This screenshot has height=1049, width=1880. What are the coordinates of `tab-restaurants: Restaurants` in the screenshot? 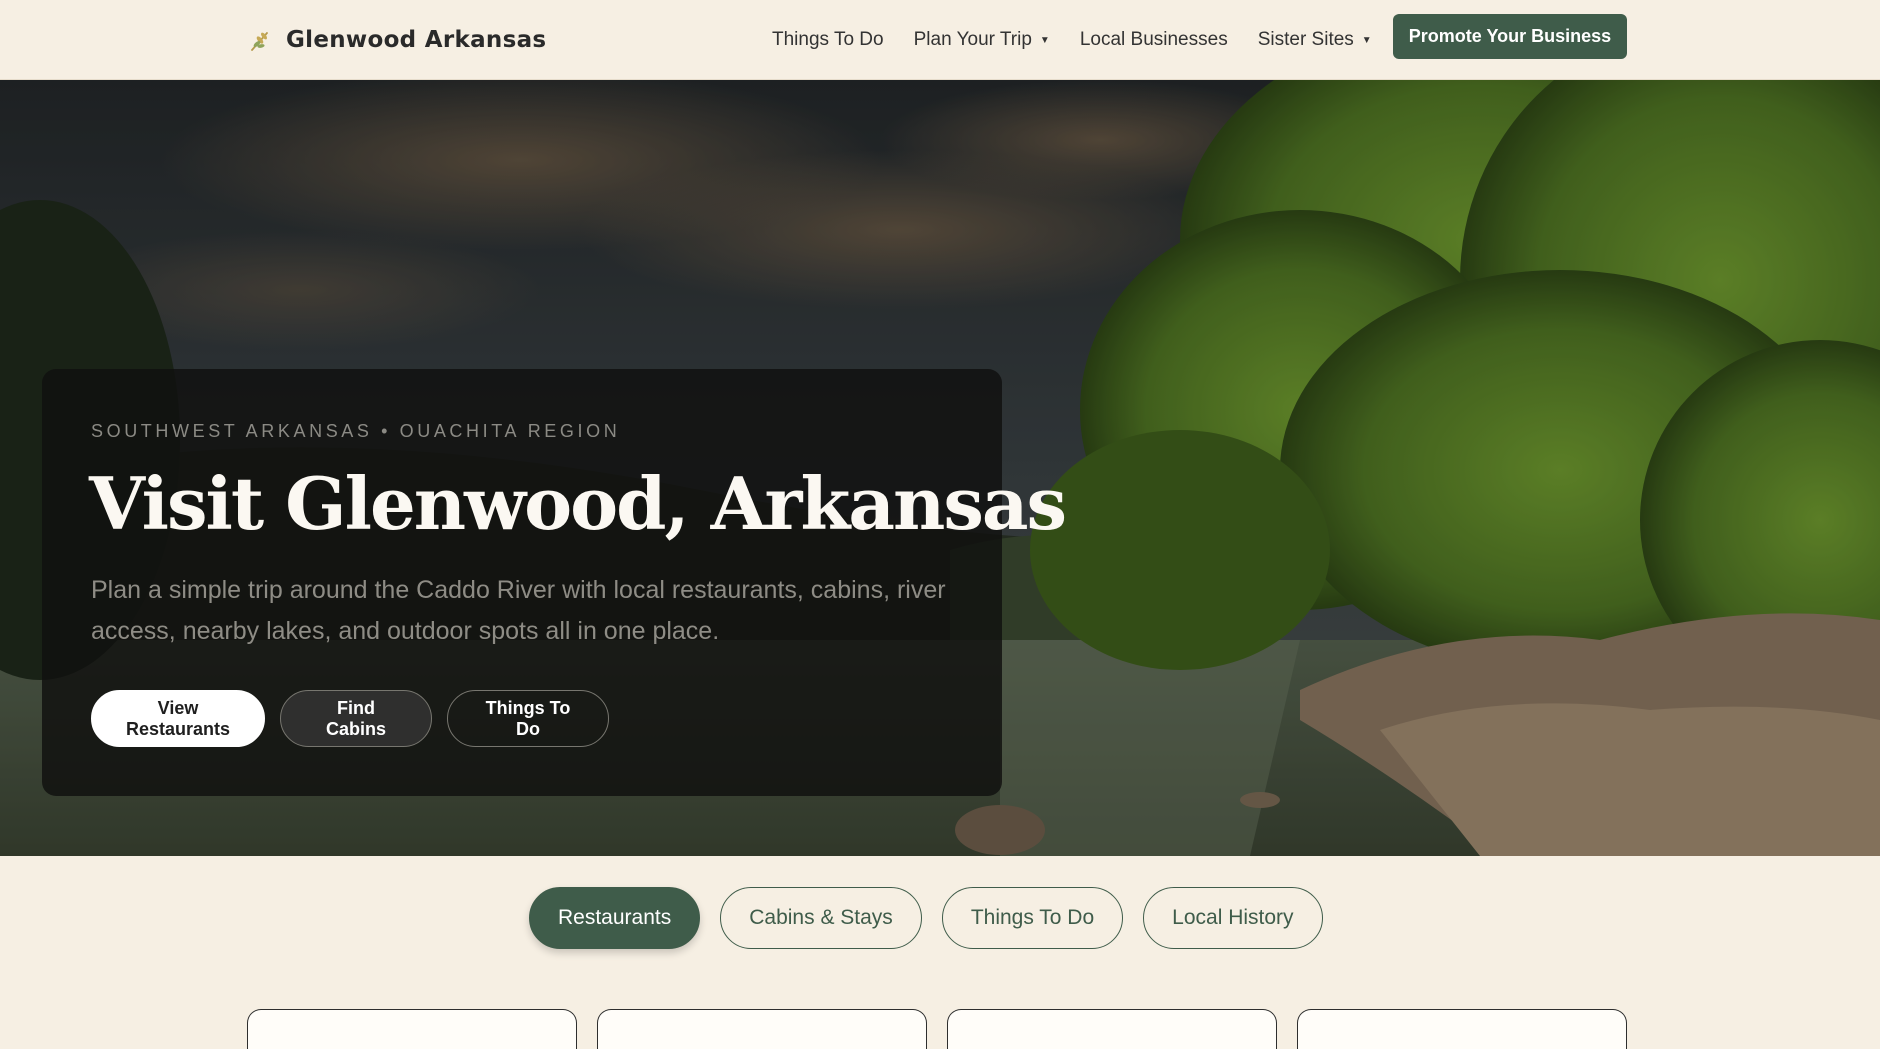 It's located at (615, 918).